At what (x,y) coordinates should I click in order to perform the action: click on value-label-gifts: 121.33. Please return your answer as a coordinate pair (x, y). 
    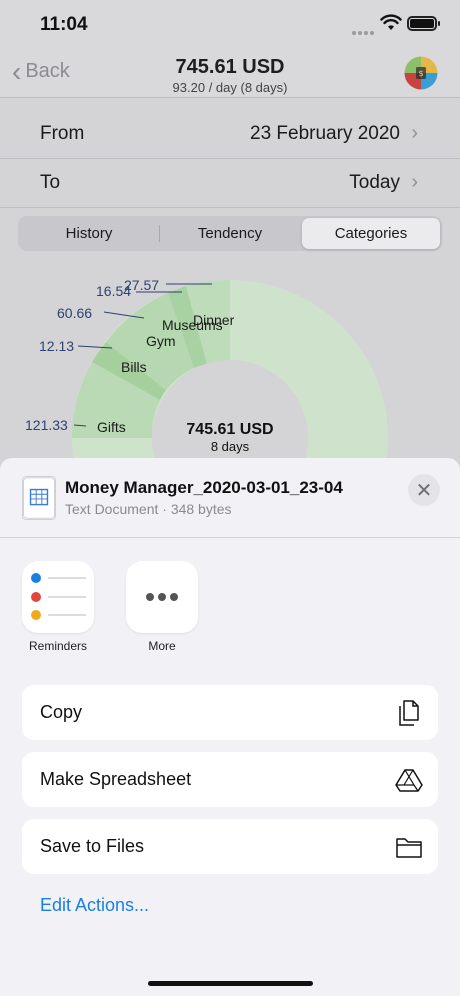
    Looking at the image, I should click on (46, 425).